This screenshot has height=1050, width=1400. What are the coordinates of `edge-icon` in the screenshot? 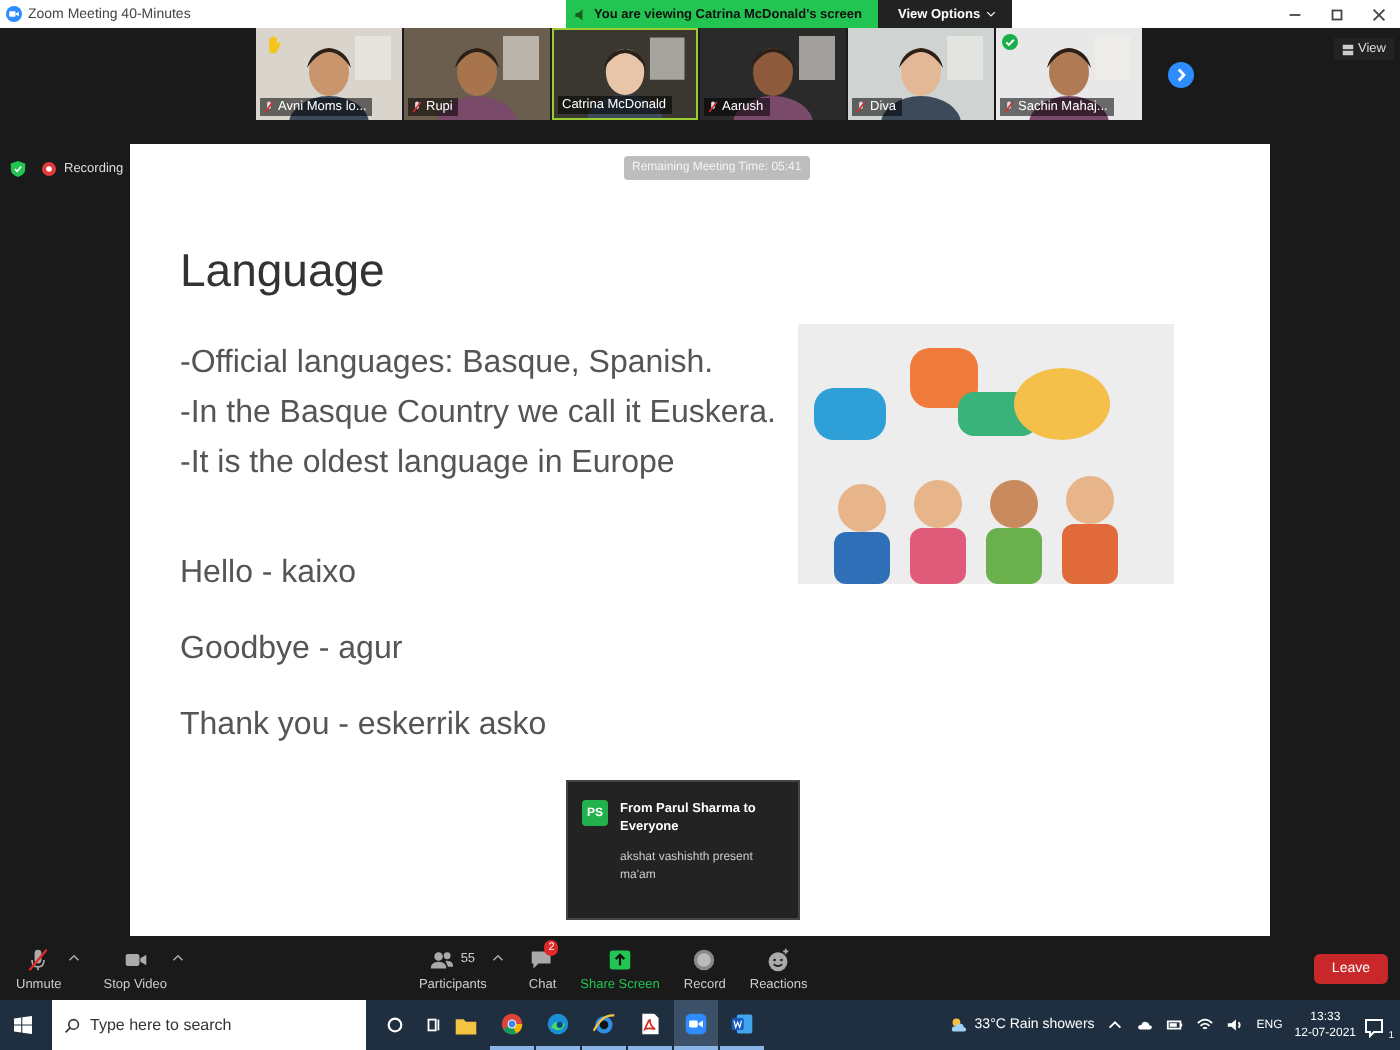 It's located at (558, 1023).